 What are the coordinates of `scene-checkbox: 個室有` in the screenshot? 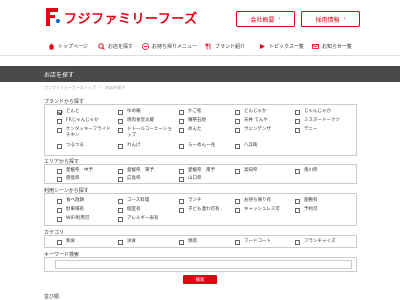 It's located at (146, 210).